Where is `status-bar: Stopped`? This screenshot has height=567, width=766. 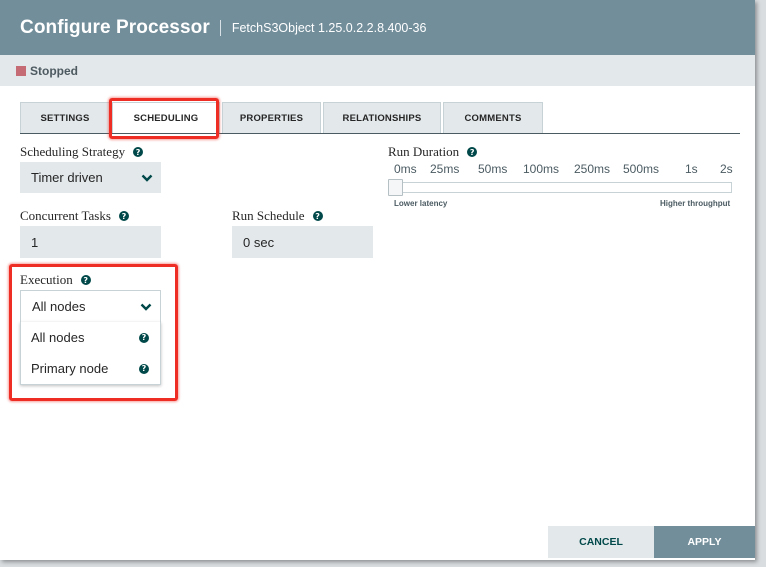
status-bar: Stopped is located at coordinates (377, 70).